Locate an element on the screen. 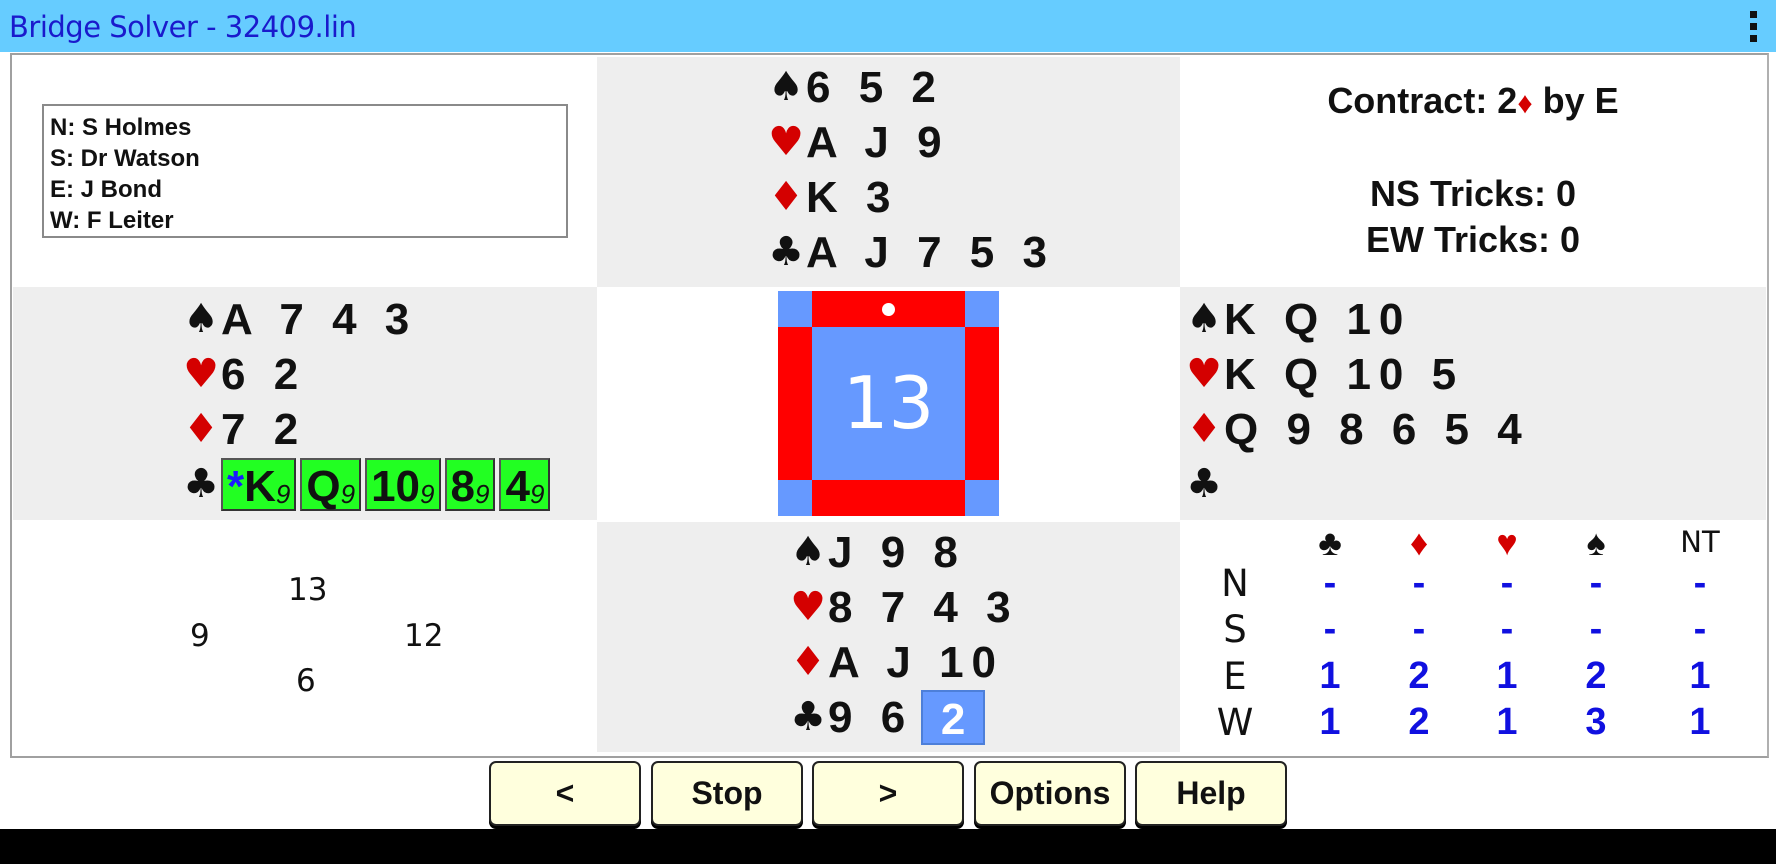 This screenshot has height=864, width=1776. header-clubs-icon: ♣ is located at coordinates (1330, 542).